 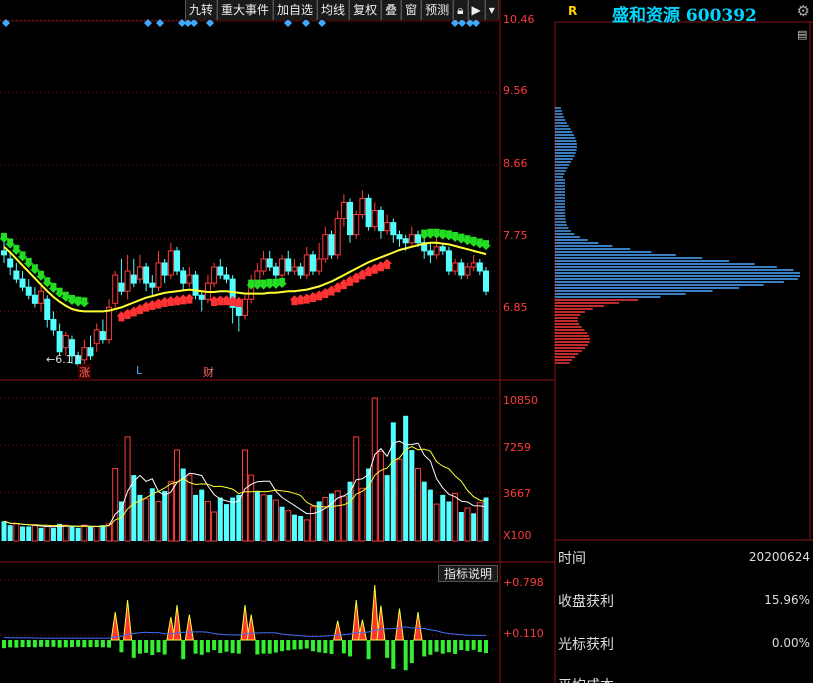 I want to click on toolbar-add-watchlist-button: 加自选, so click(x=295, y=10).